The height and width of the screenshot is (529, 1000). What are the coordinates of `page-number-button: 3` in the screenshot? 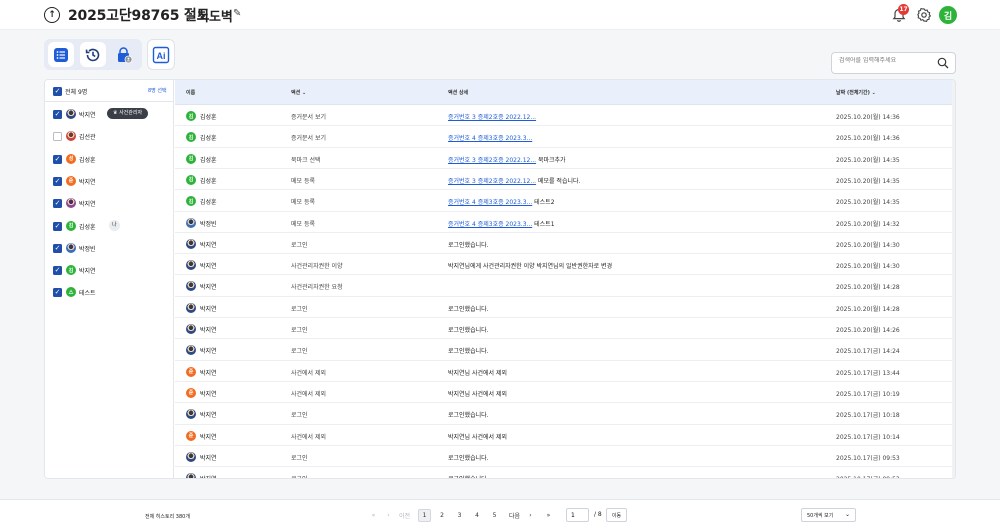 It's located at (459, 515).